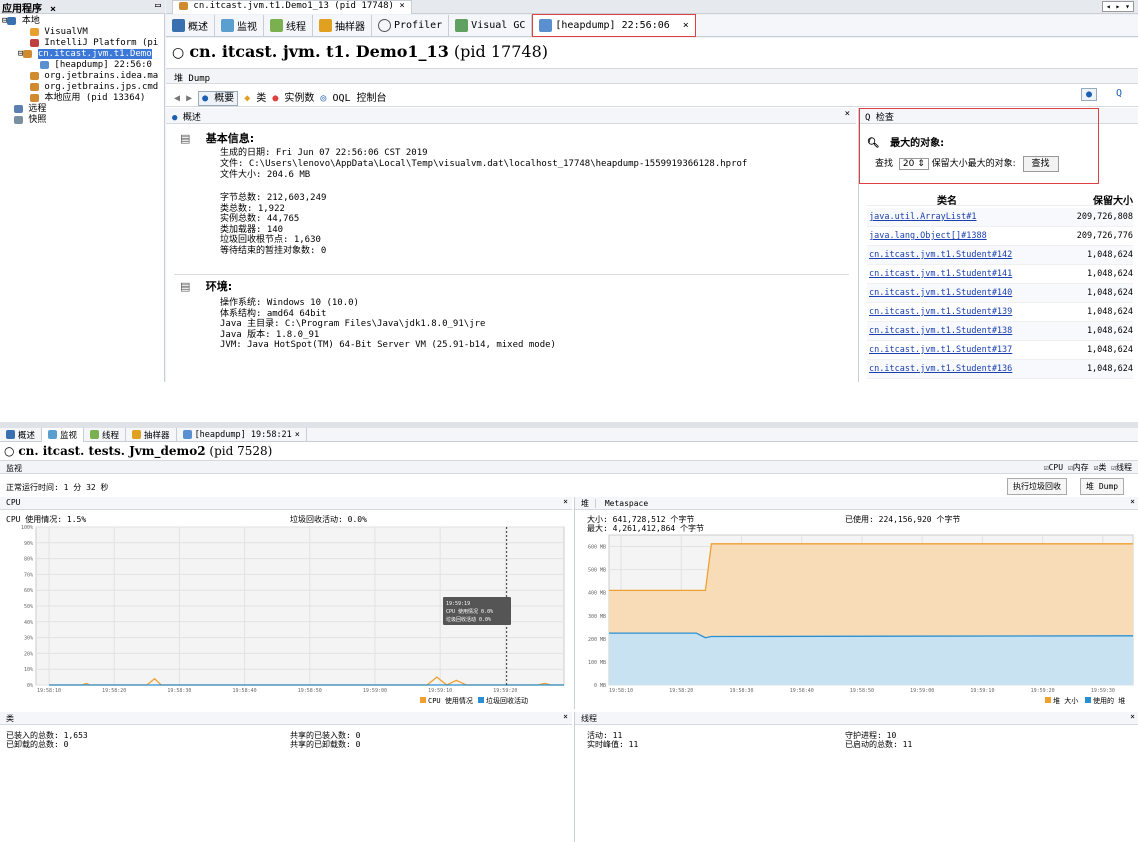  What do you see at coordinates (1119, 93) in the screenshot?
I see `search-icon: Q` at bounding box center [1119, 93].